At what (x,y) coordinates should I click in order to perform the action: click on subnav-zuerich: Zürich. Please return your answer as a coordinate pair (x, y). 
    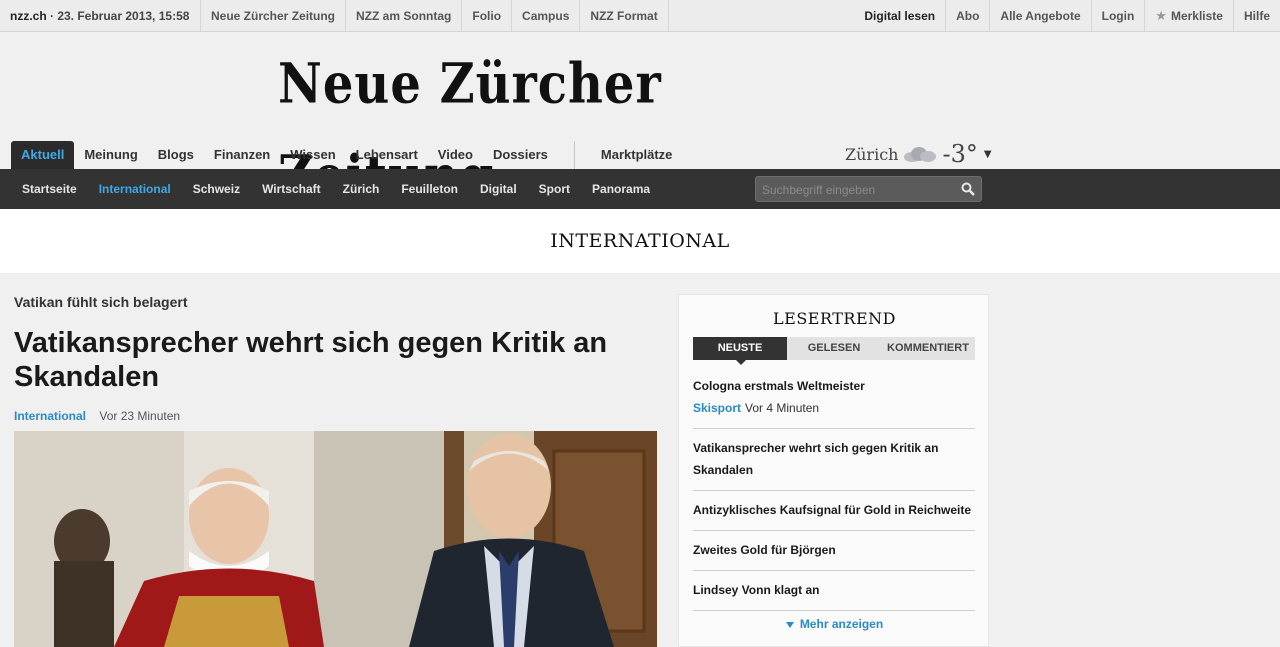
    Looking at the image, I should click on (361, 189).